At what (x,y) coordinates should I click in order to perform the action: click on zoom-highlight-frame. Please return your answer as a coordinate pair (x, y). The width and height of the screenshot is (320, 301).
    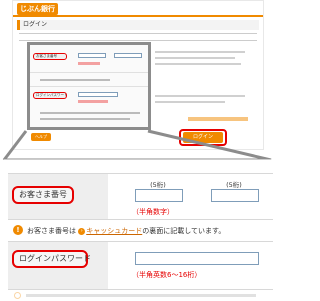
    Looking at the image, I should click on (89, 86).